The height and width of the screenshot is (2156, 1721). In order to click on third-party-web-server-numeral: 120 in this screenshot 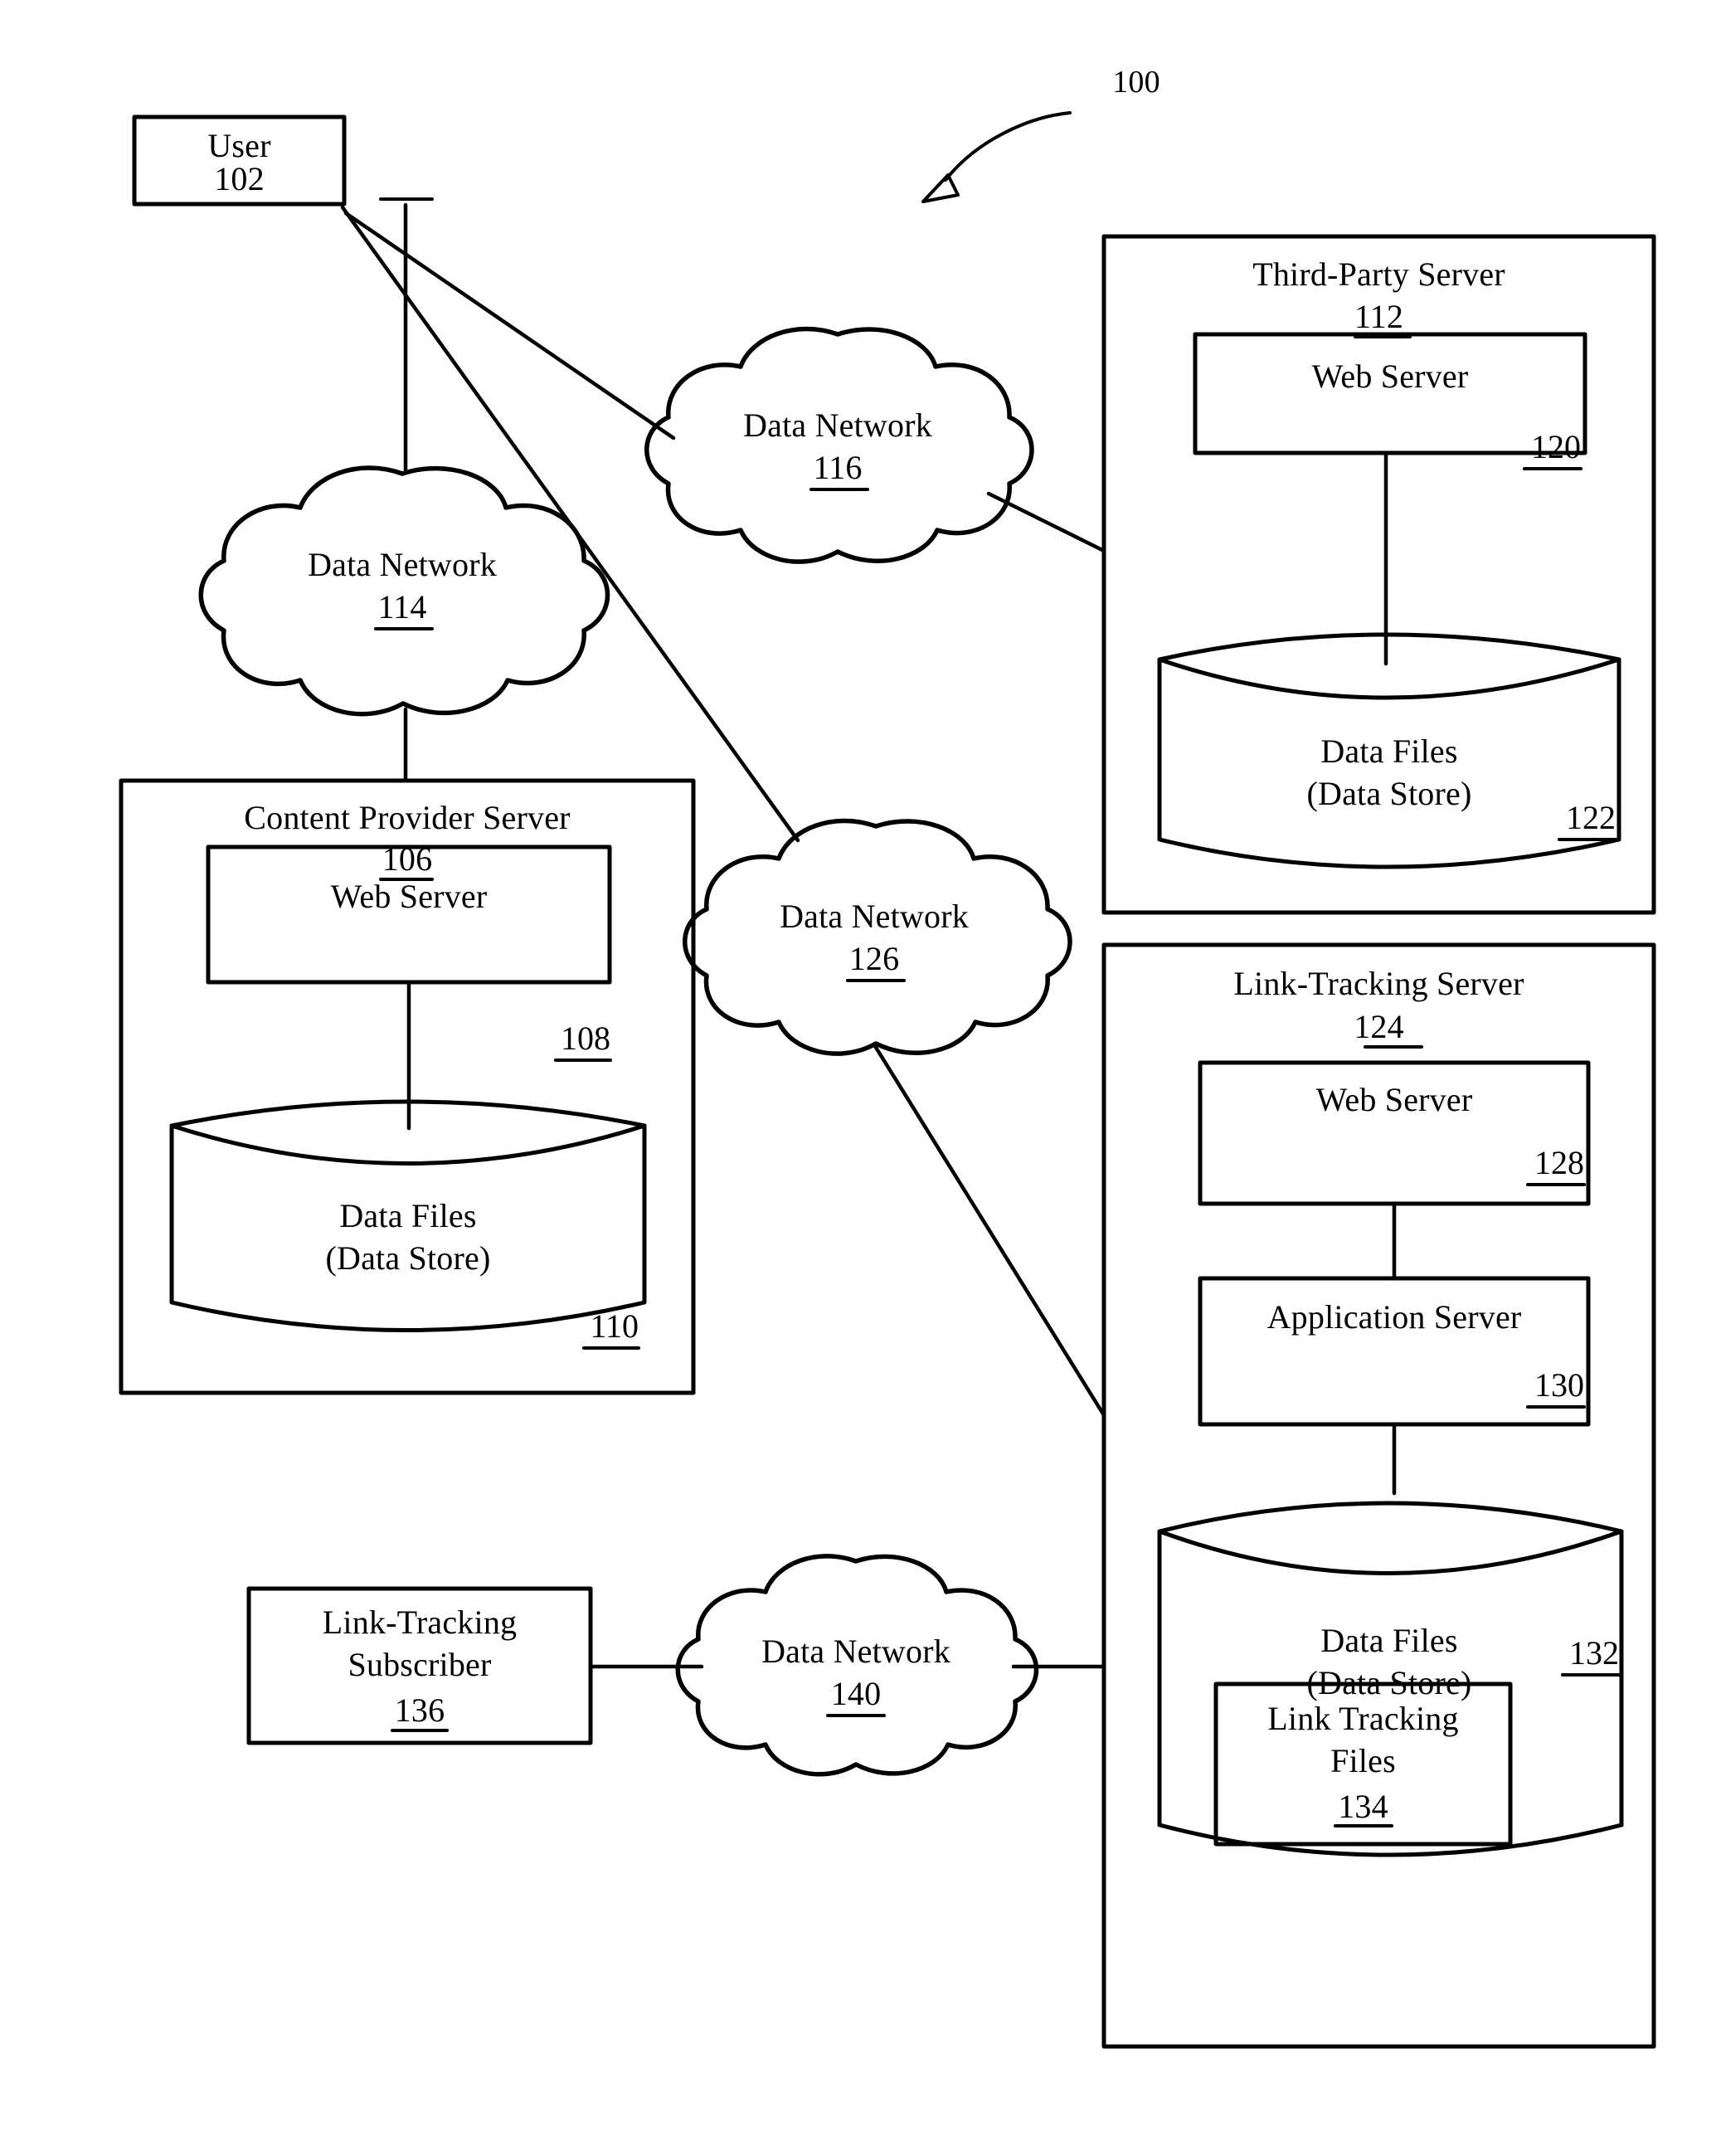, I will do `click(1556, 446)`.